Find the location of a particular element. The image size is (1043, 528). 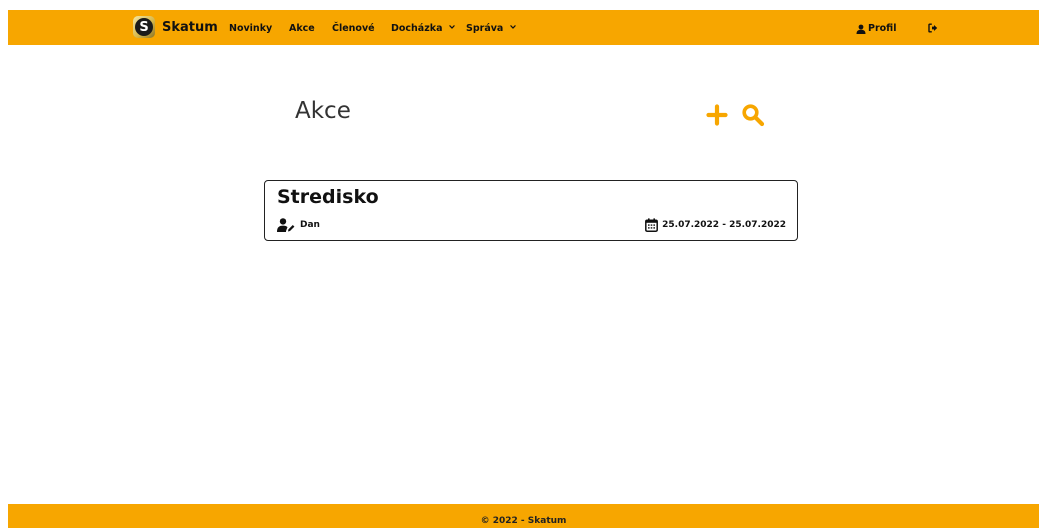

nav-item-clenove: Členové is located at coordinates (353, 29).